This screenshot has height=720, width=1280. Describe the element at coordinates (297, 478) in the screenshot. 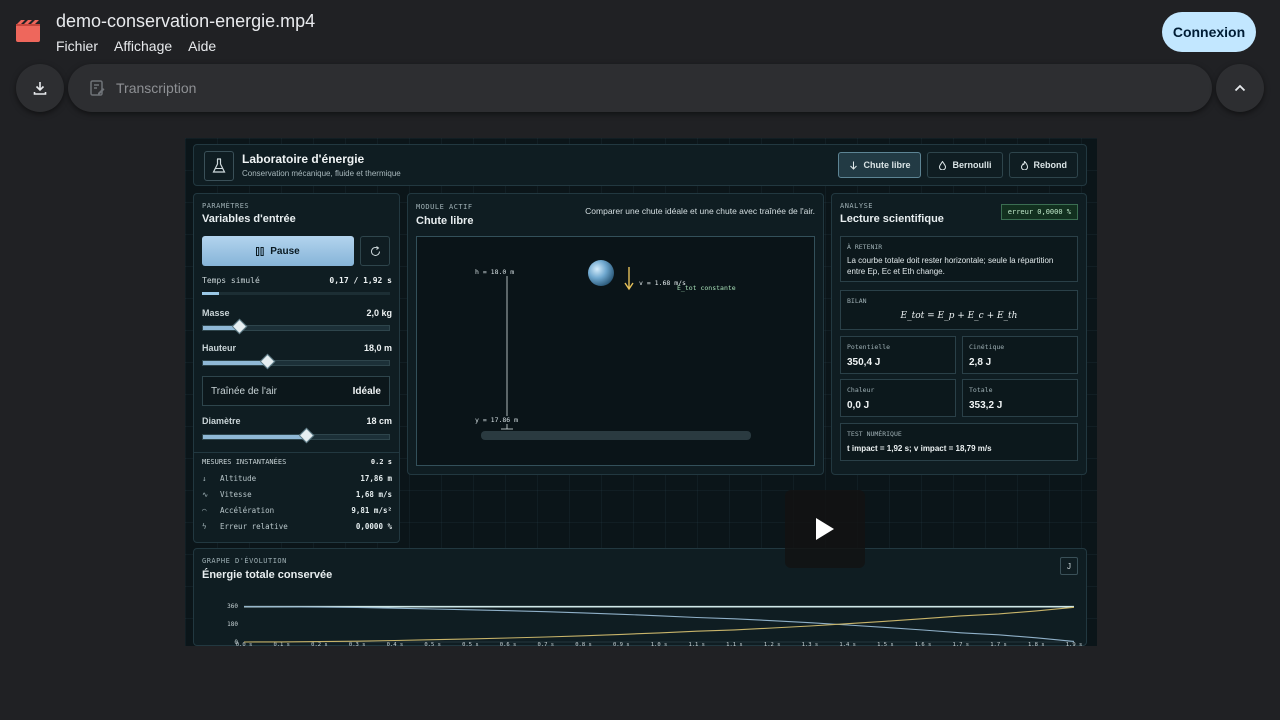

I see `measure-row: ↓ Altitude 17,86 m` at that location.